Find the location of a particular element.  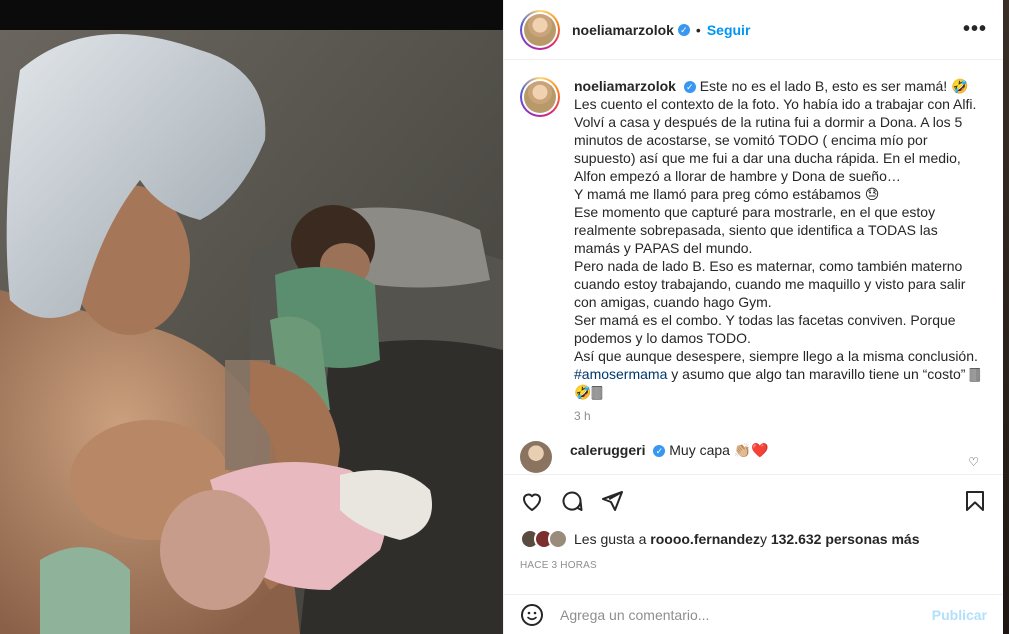

comment-item: caleruggeri ✓ Muy capa 👏🏼❤️ ♡ is located at coordinates (753, 457).